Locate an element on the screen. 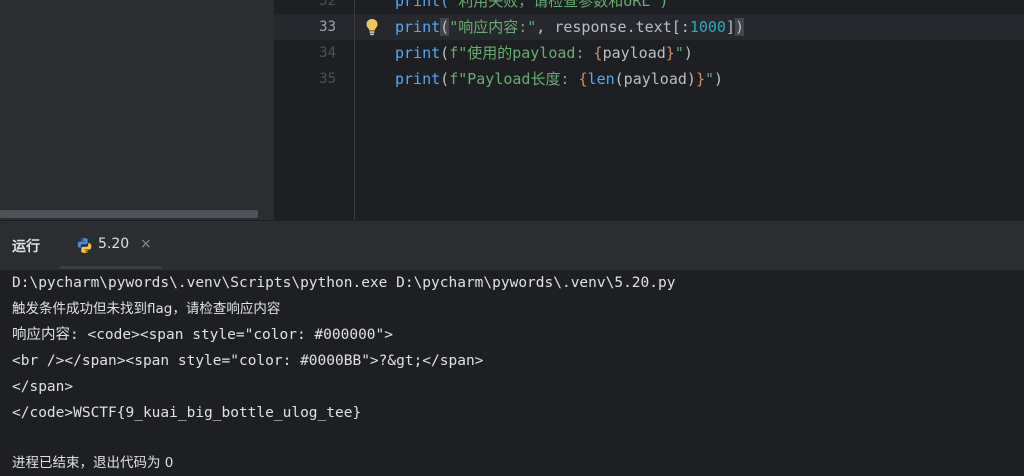 The width and height of the screenshot is (1024, 476). console-line: </code>WSCTF{9_kuai_big_bottle_ulog_tee} is located at coordinates (187, 413).